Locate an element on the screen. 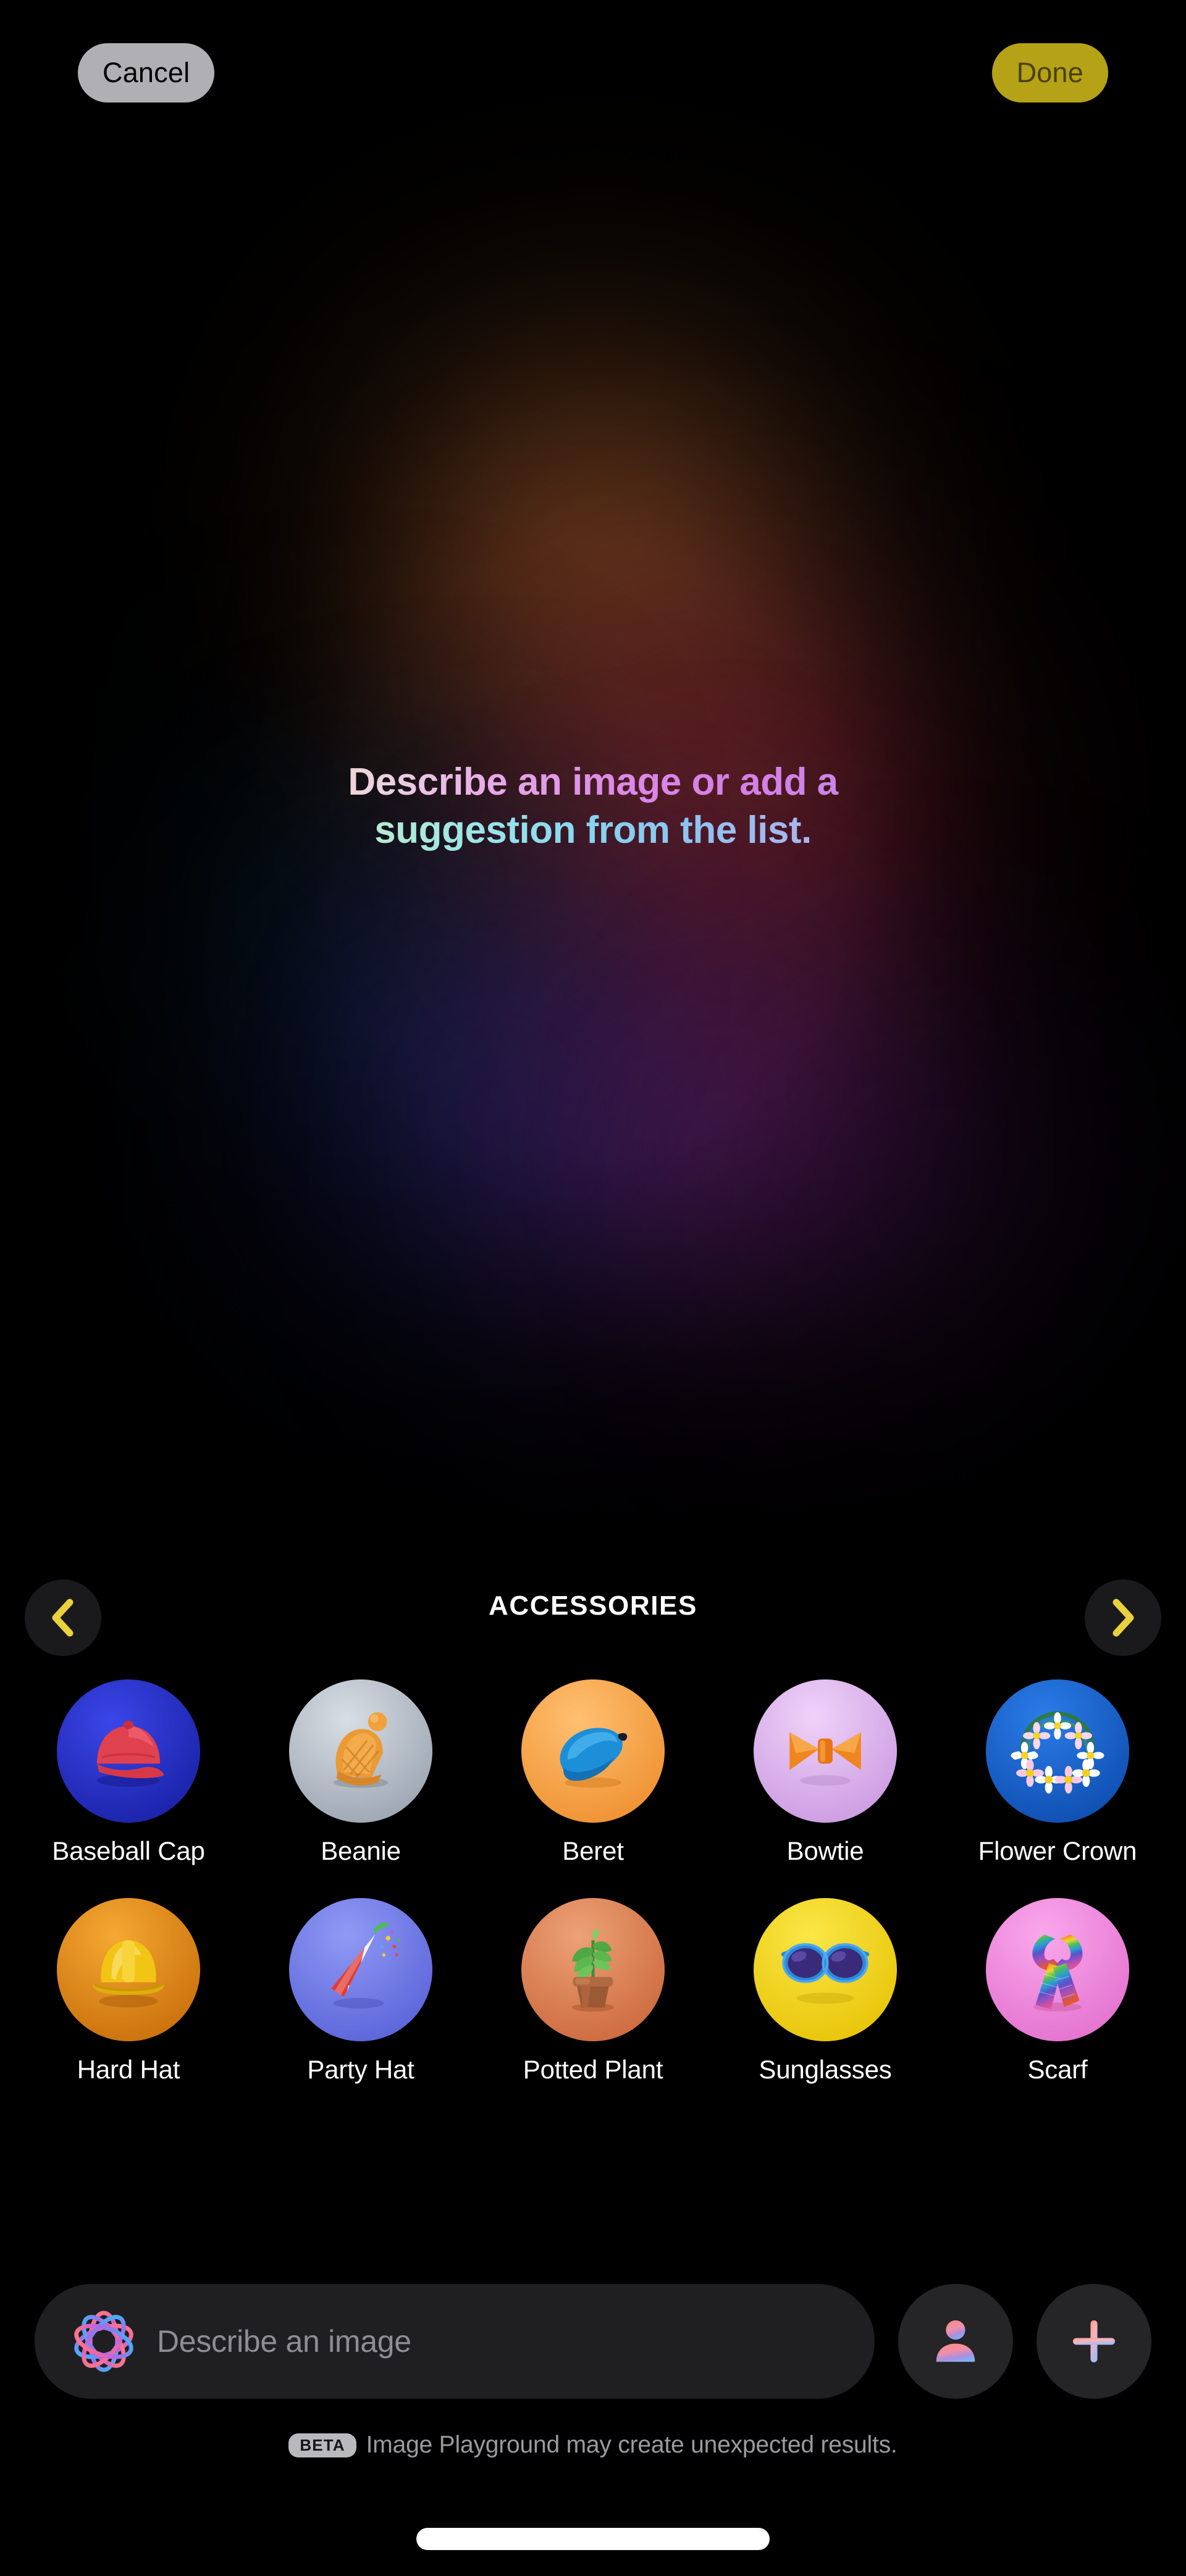  home-indicator is located at coordinates (593, 2539).